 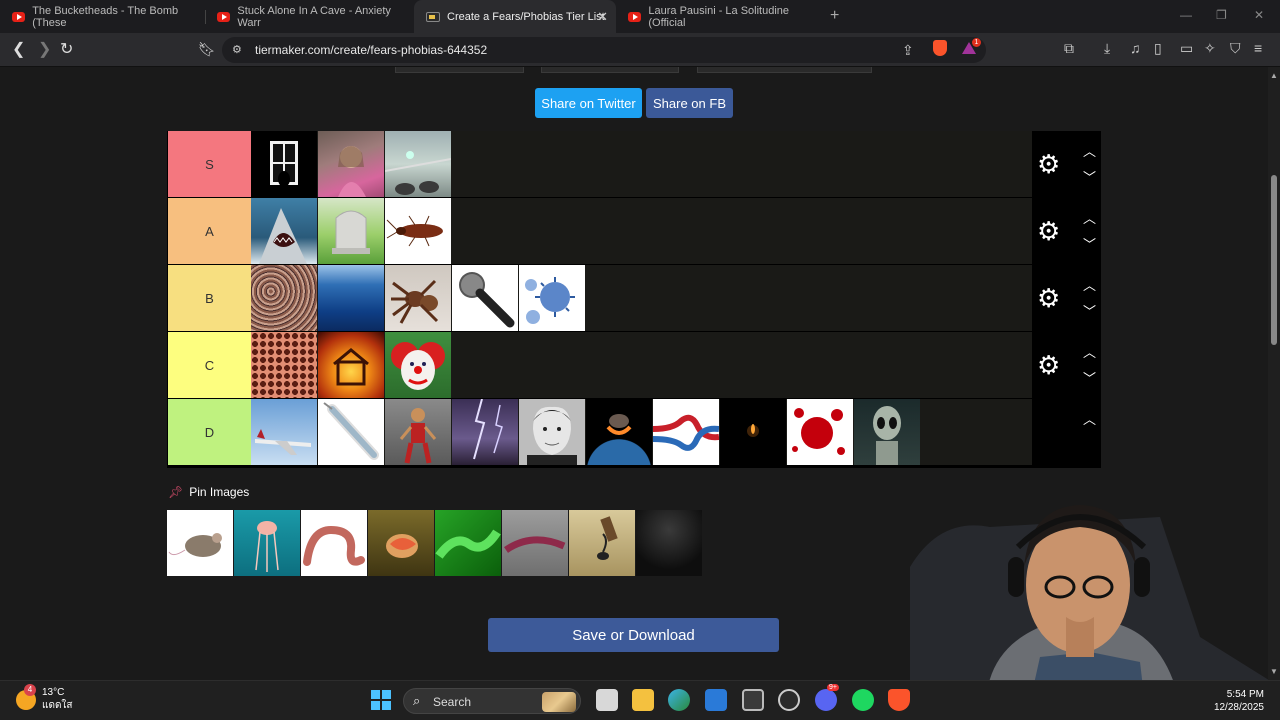 I want to click on tier-item-man-portrait, so click(x=552, y=432).